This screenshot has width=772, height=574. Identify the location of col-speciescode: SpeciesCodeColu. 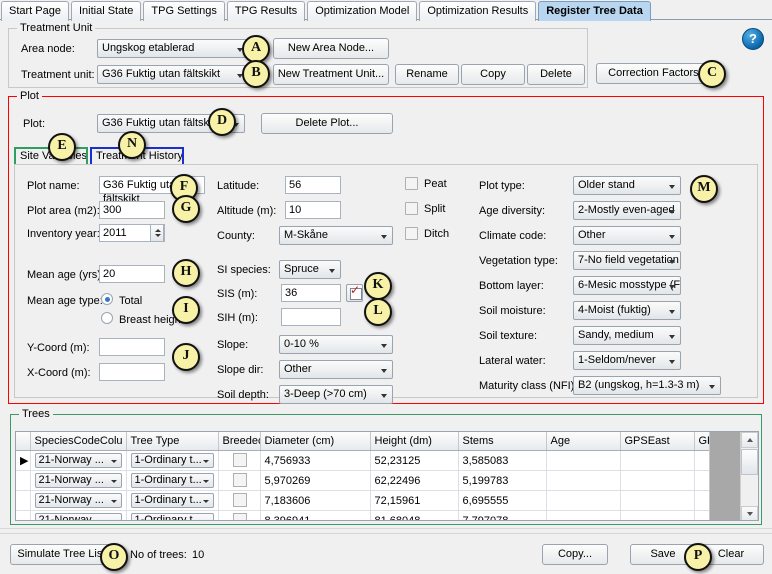
(78, 441).